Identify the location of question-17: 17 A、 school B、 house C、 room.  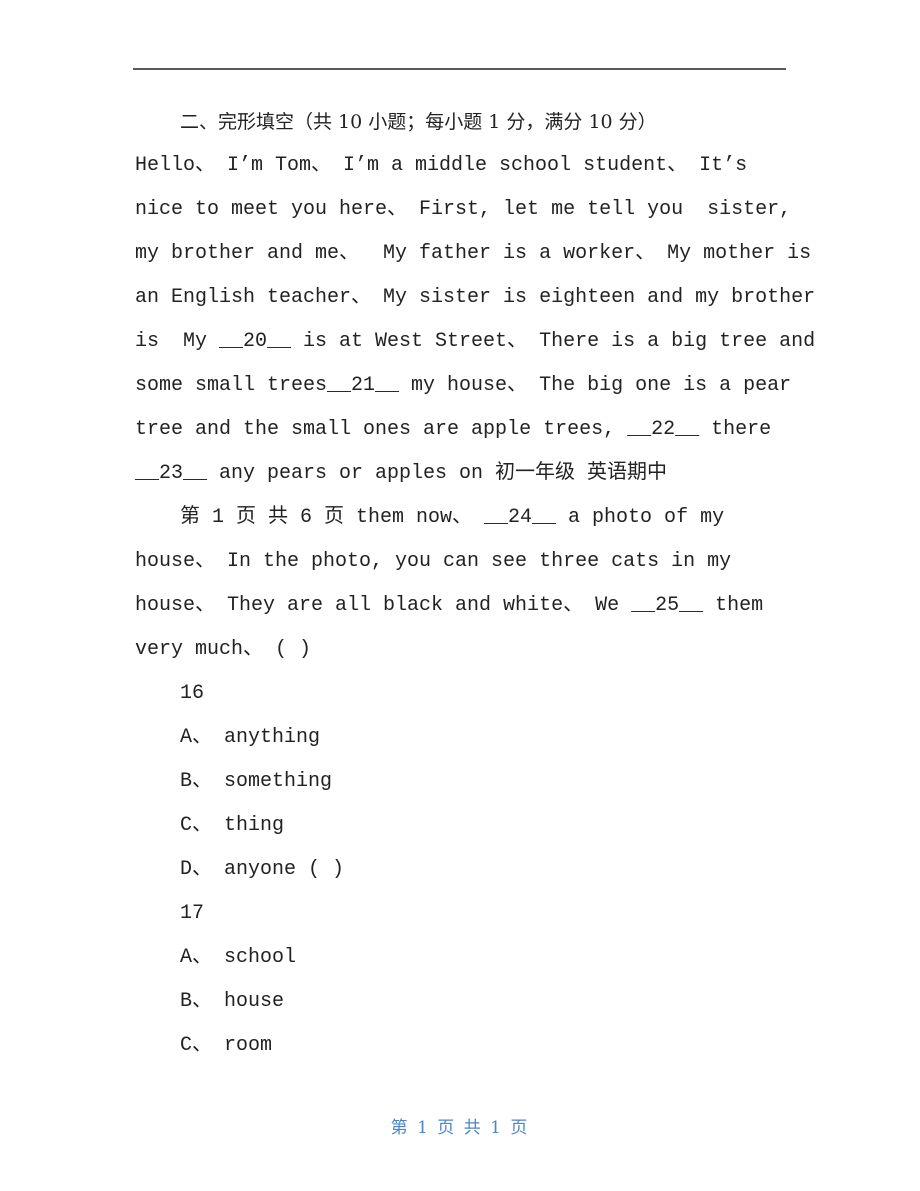
(465, 980).